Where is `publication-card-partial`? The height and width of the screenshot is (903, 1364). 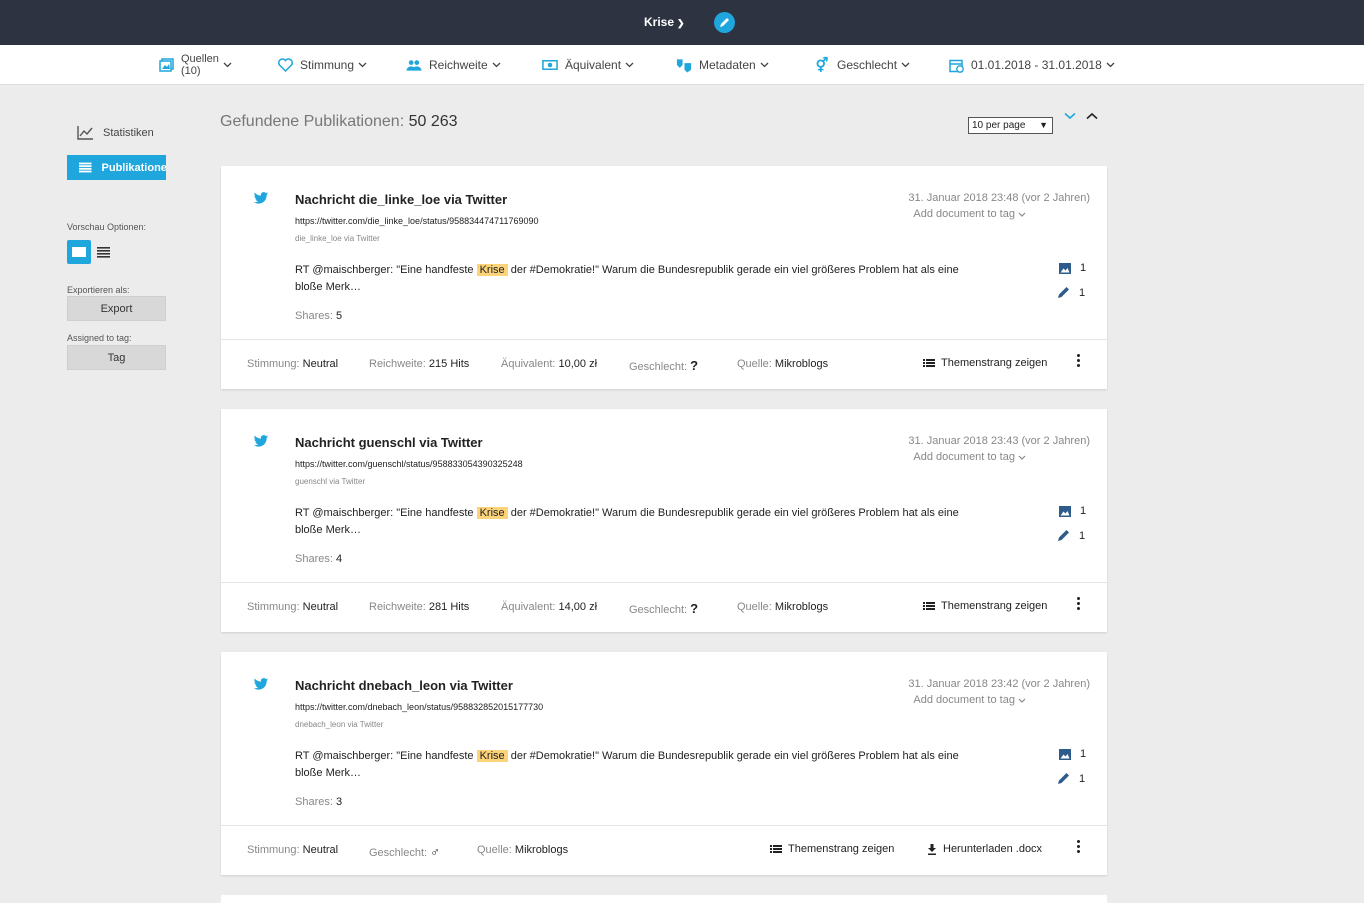
publication-card-partial is located at coordinates (664, 899).